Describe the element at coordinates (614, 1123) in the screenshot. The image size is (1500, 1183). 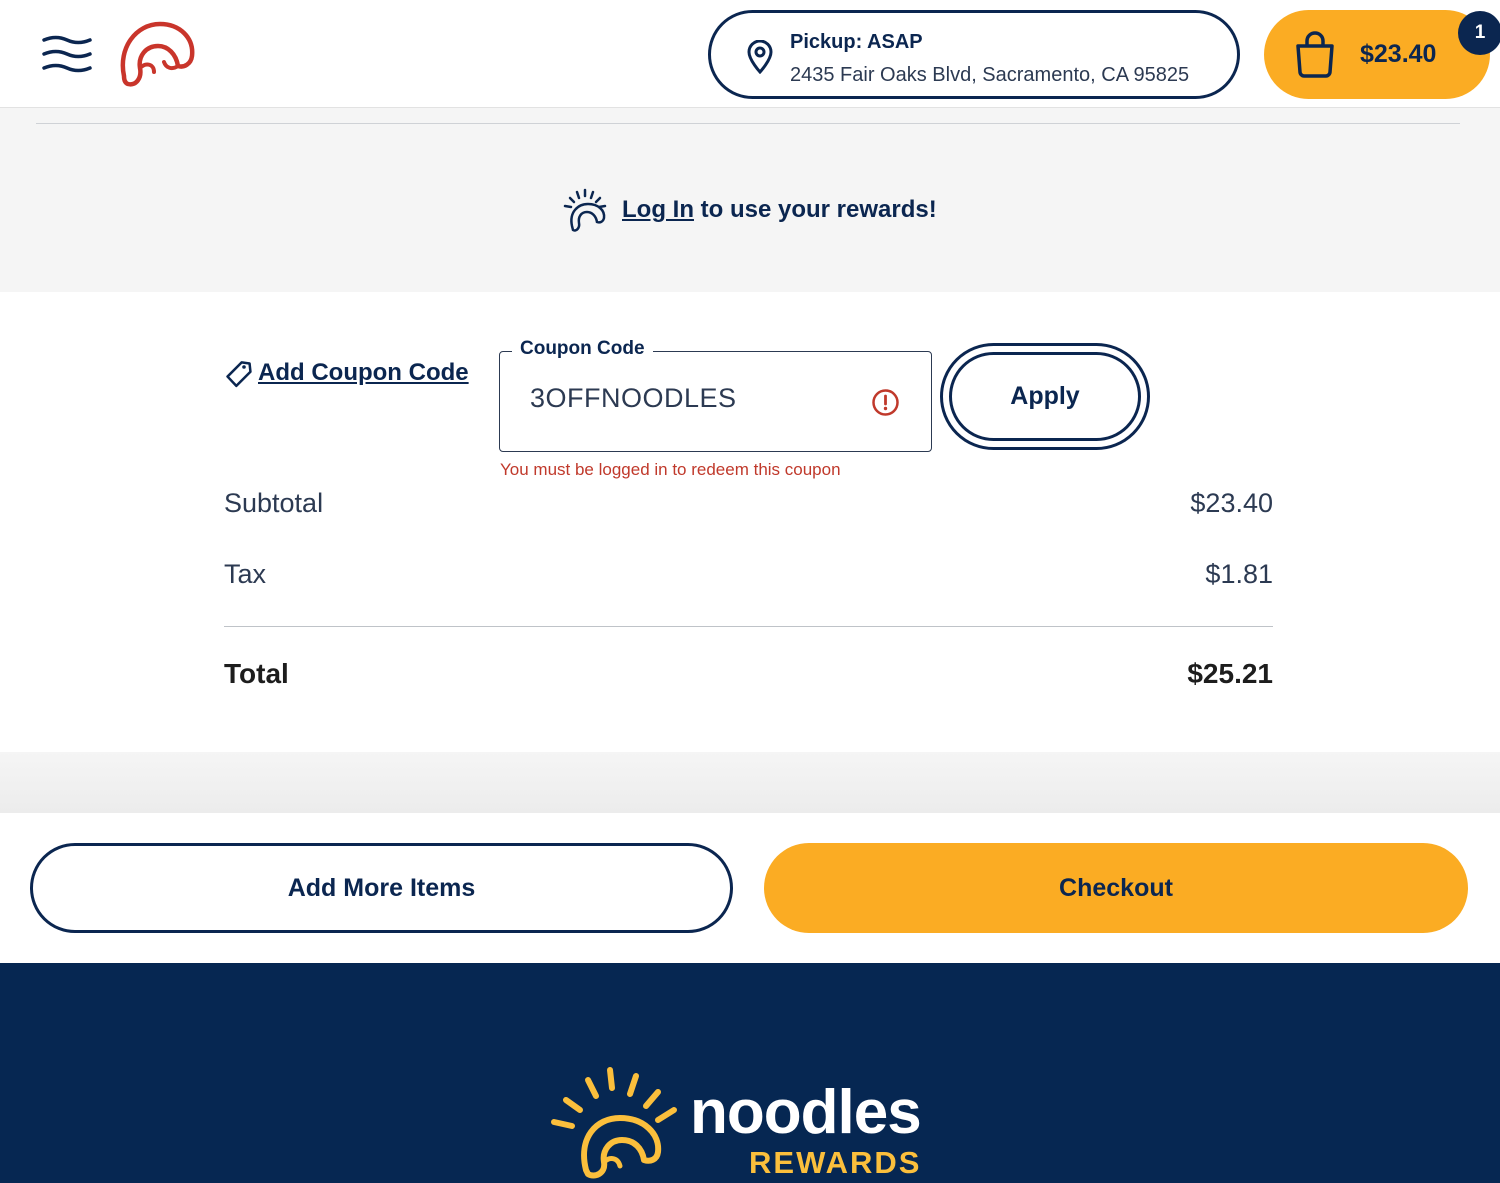
I see `noodles-rewards-sun-logo-icon` at that location.